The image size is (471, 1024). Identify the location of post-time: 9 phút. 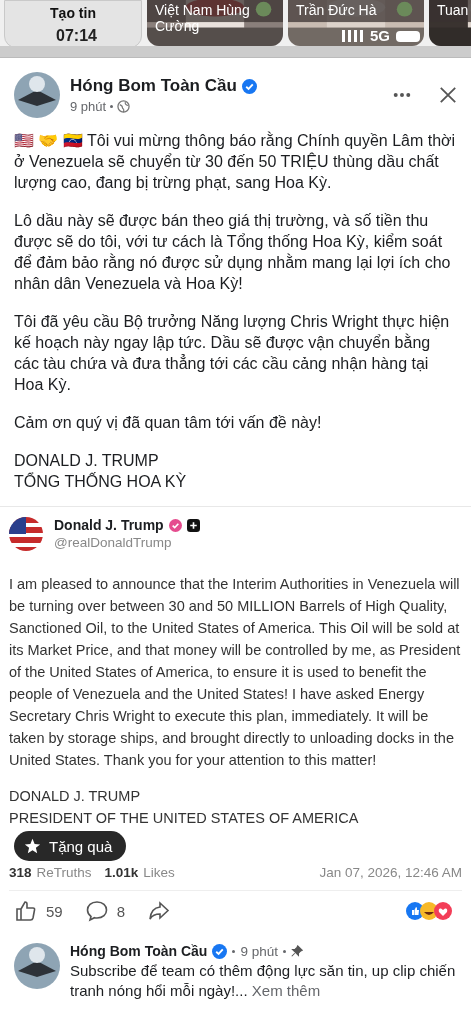
(88, 106).